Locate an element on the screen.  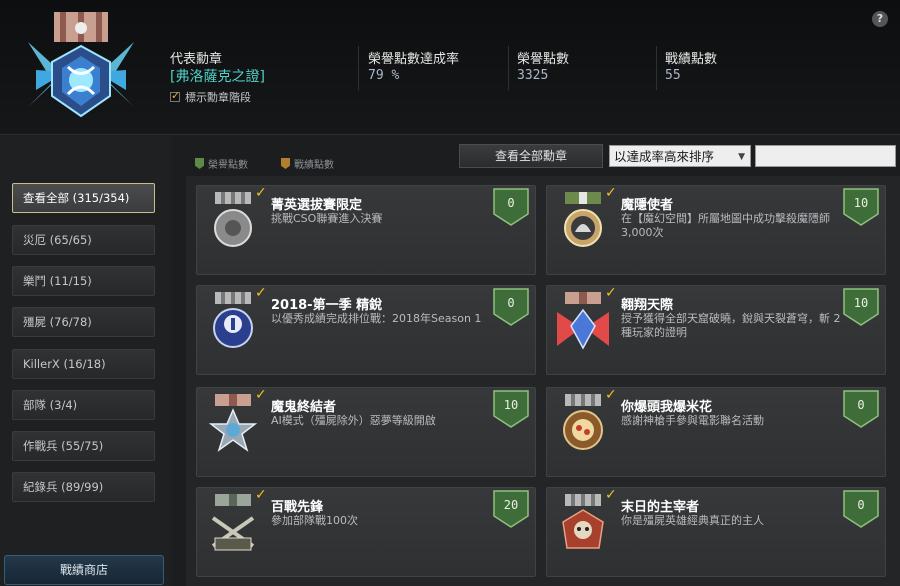
sidebar-item-killerx: KillerX (16/18) is located at coordinates (83, 364).